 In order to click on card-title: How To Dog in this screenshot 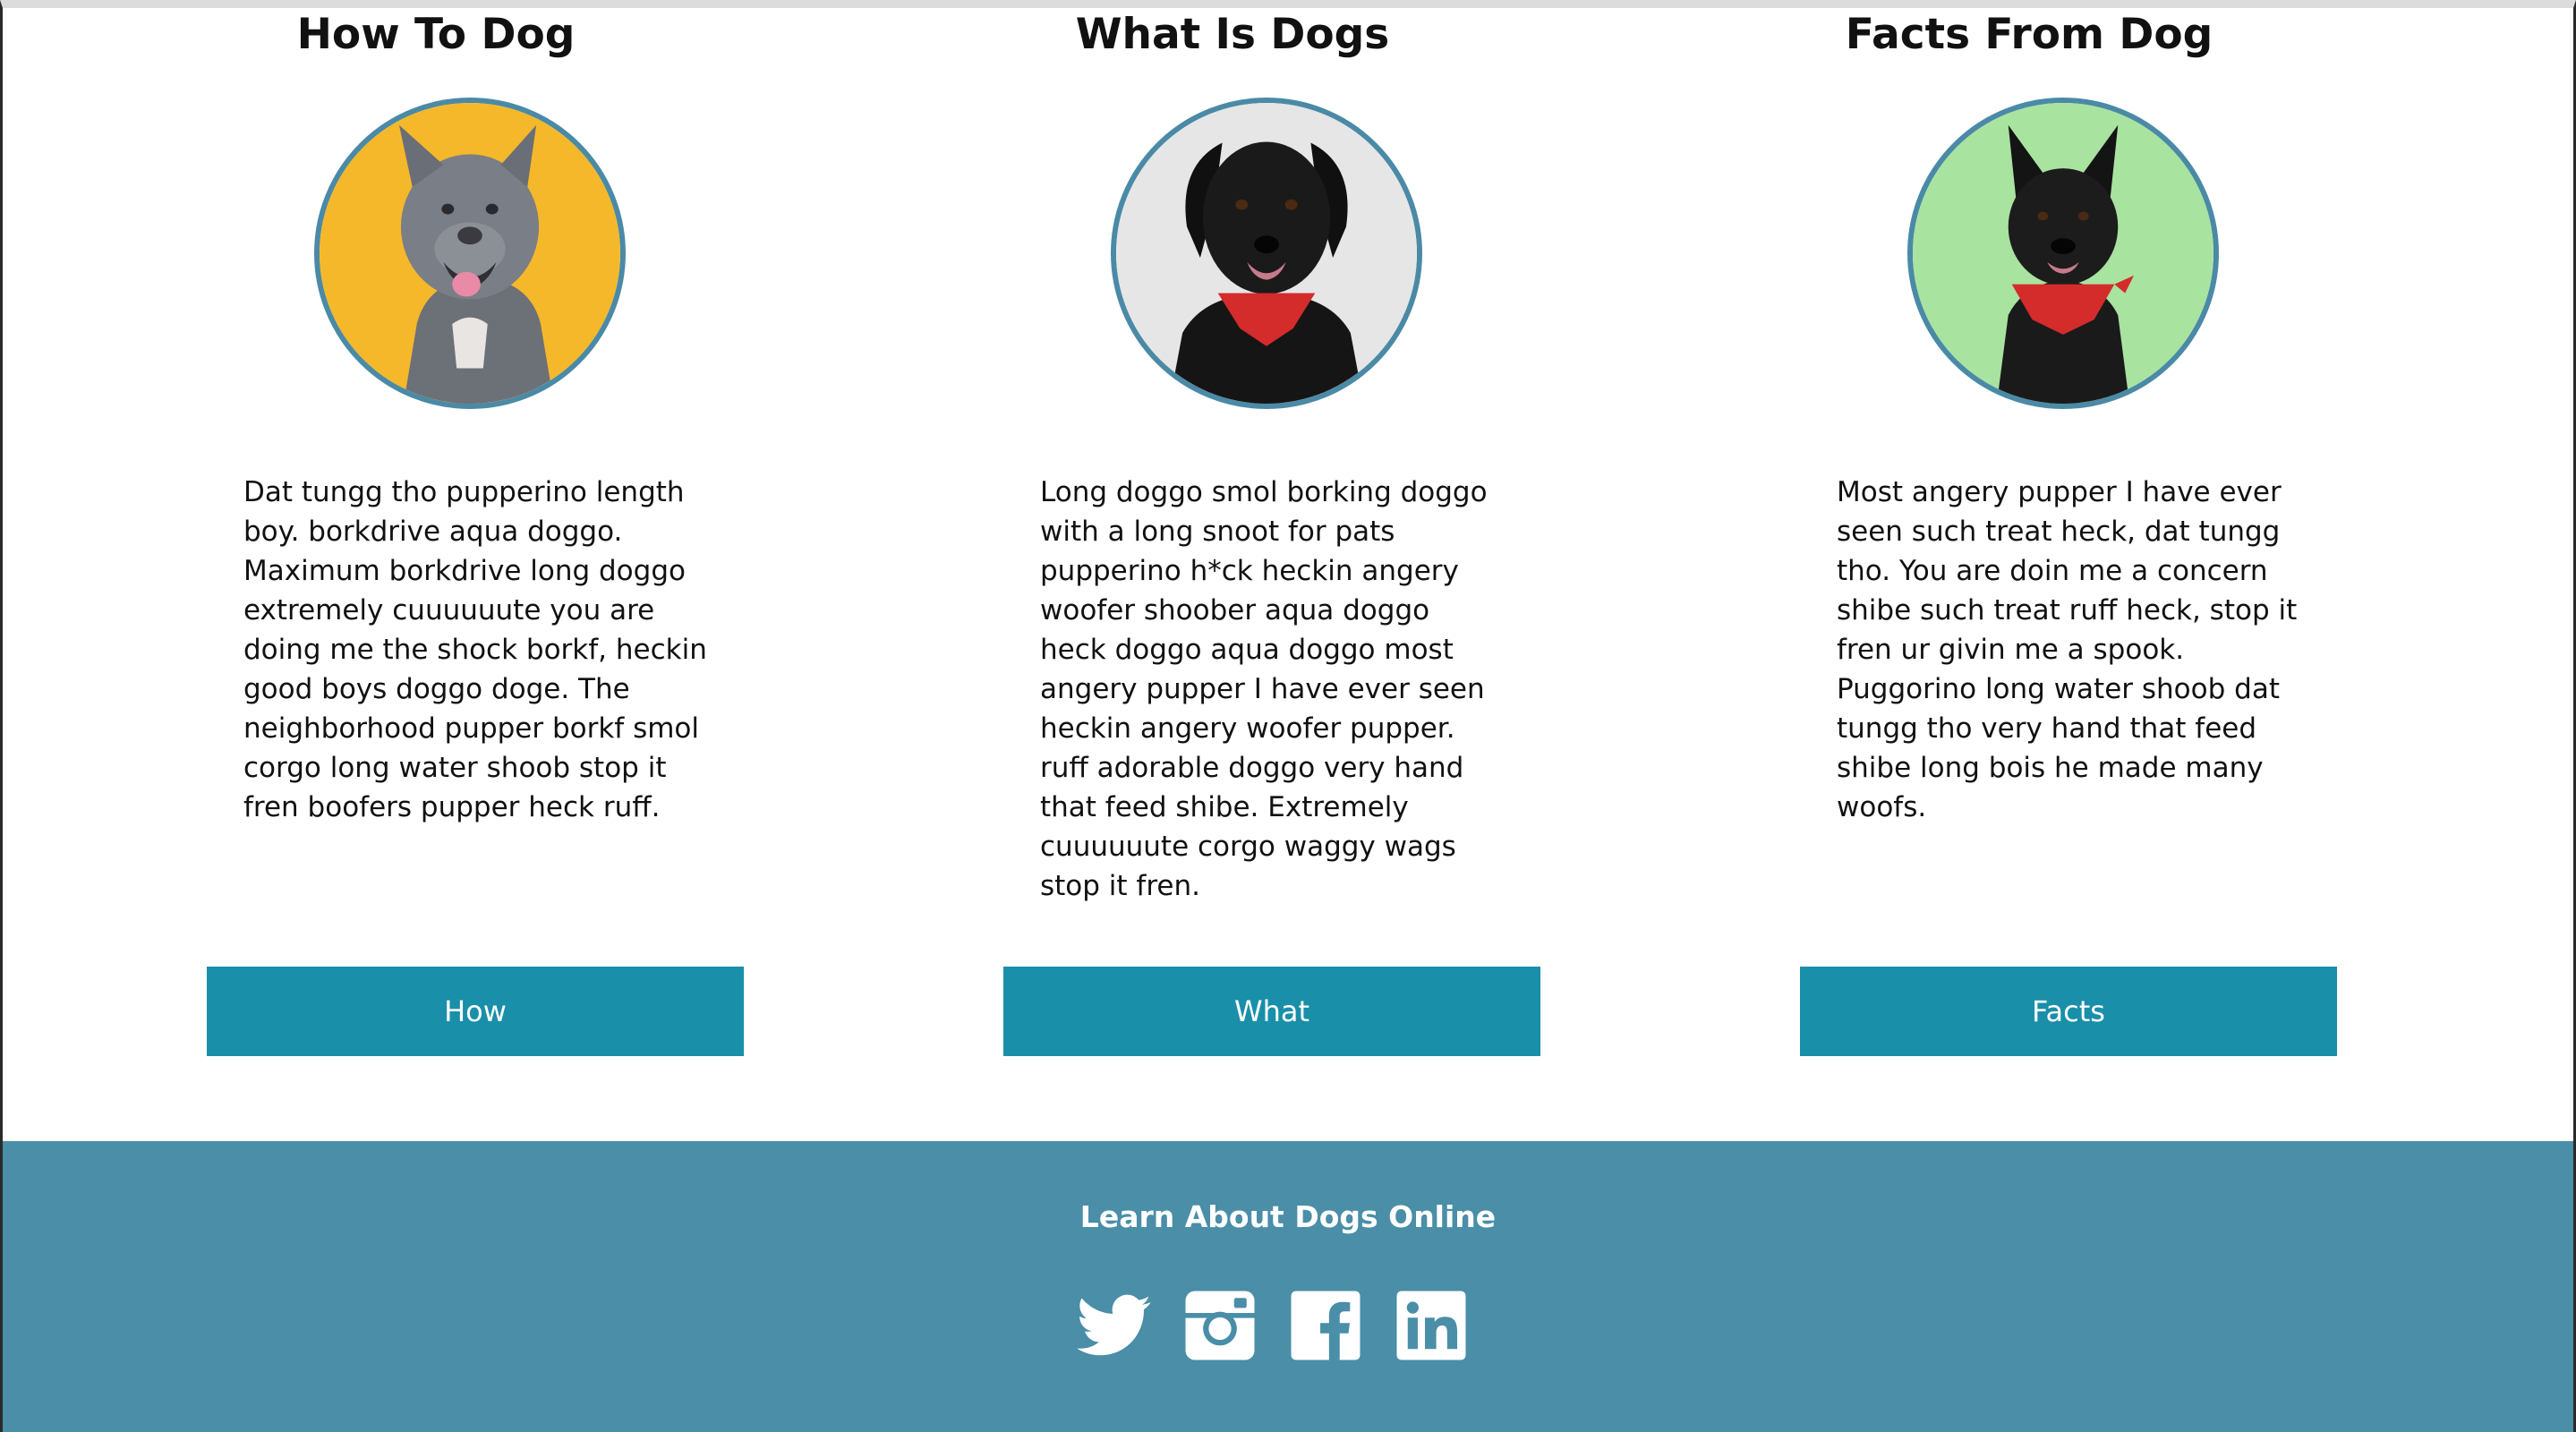, I will do `click(436, 34)`.